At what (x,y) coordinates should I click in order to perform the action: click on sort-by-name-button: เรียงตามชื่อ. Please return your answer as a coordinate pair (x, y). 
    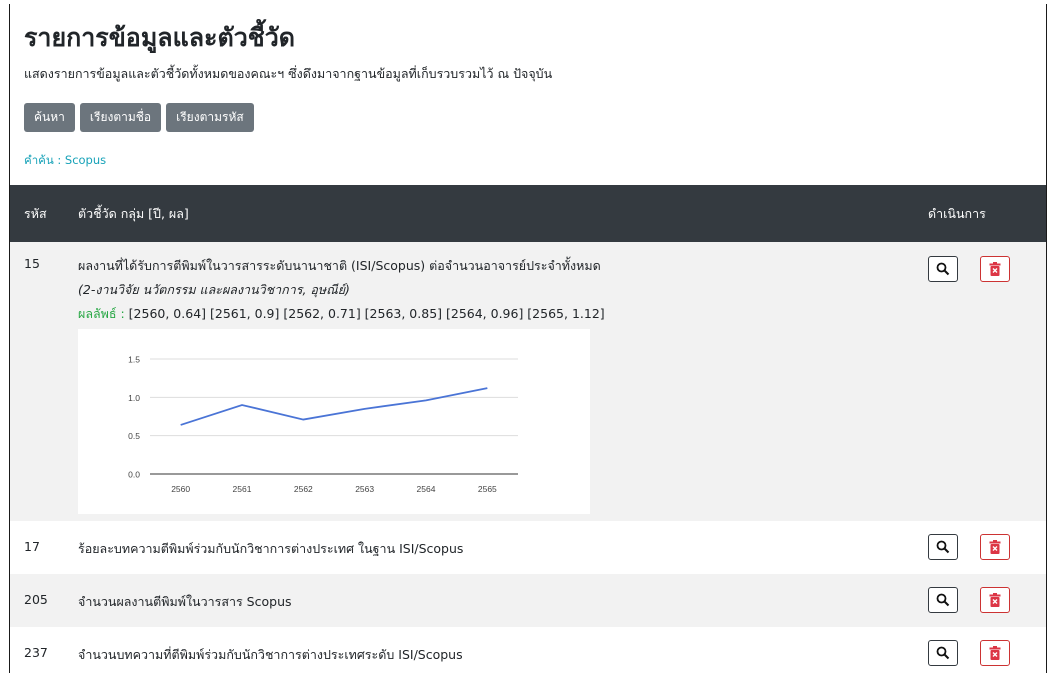
    Looking at the image, I should click on (120, 117).